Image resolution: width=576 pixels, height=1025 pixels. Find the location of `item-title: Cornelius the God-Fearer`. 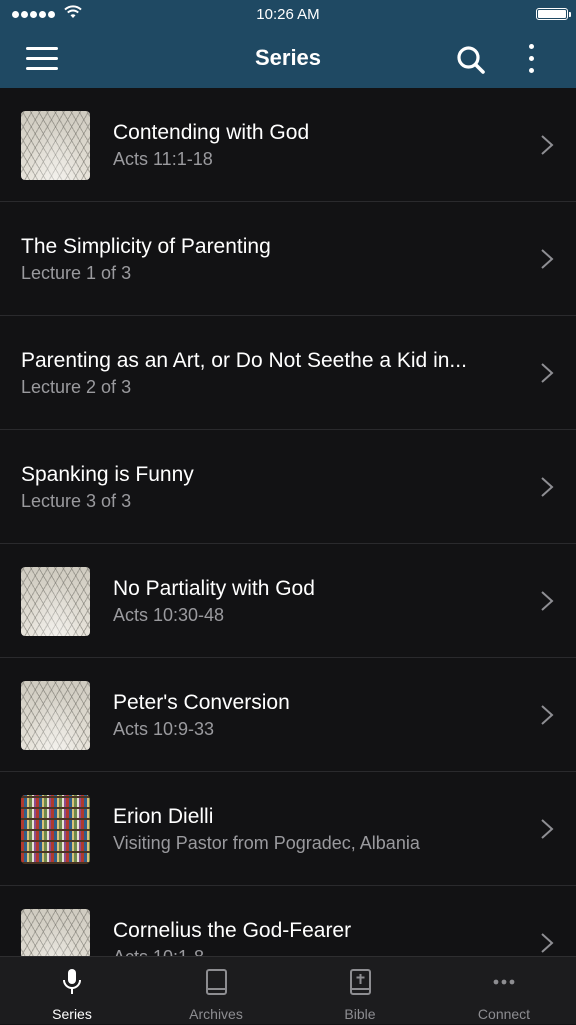

item-title: Cornelius the God-Fearer is located at coordinates (232, 930).